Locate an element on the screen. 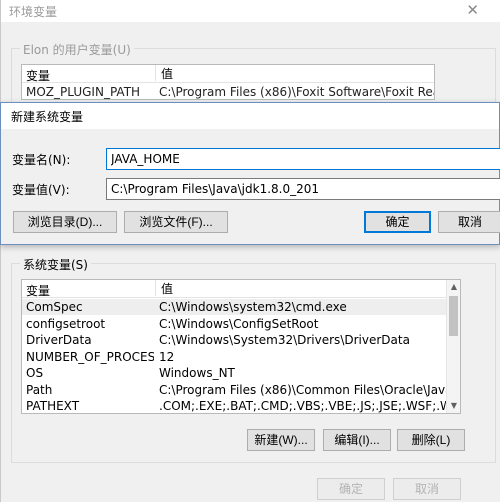 This screenshot has width=500, height=502. row-variable-value: Windows_NT is located at coordinates (197, 373).